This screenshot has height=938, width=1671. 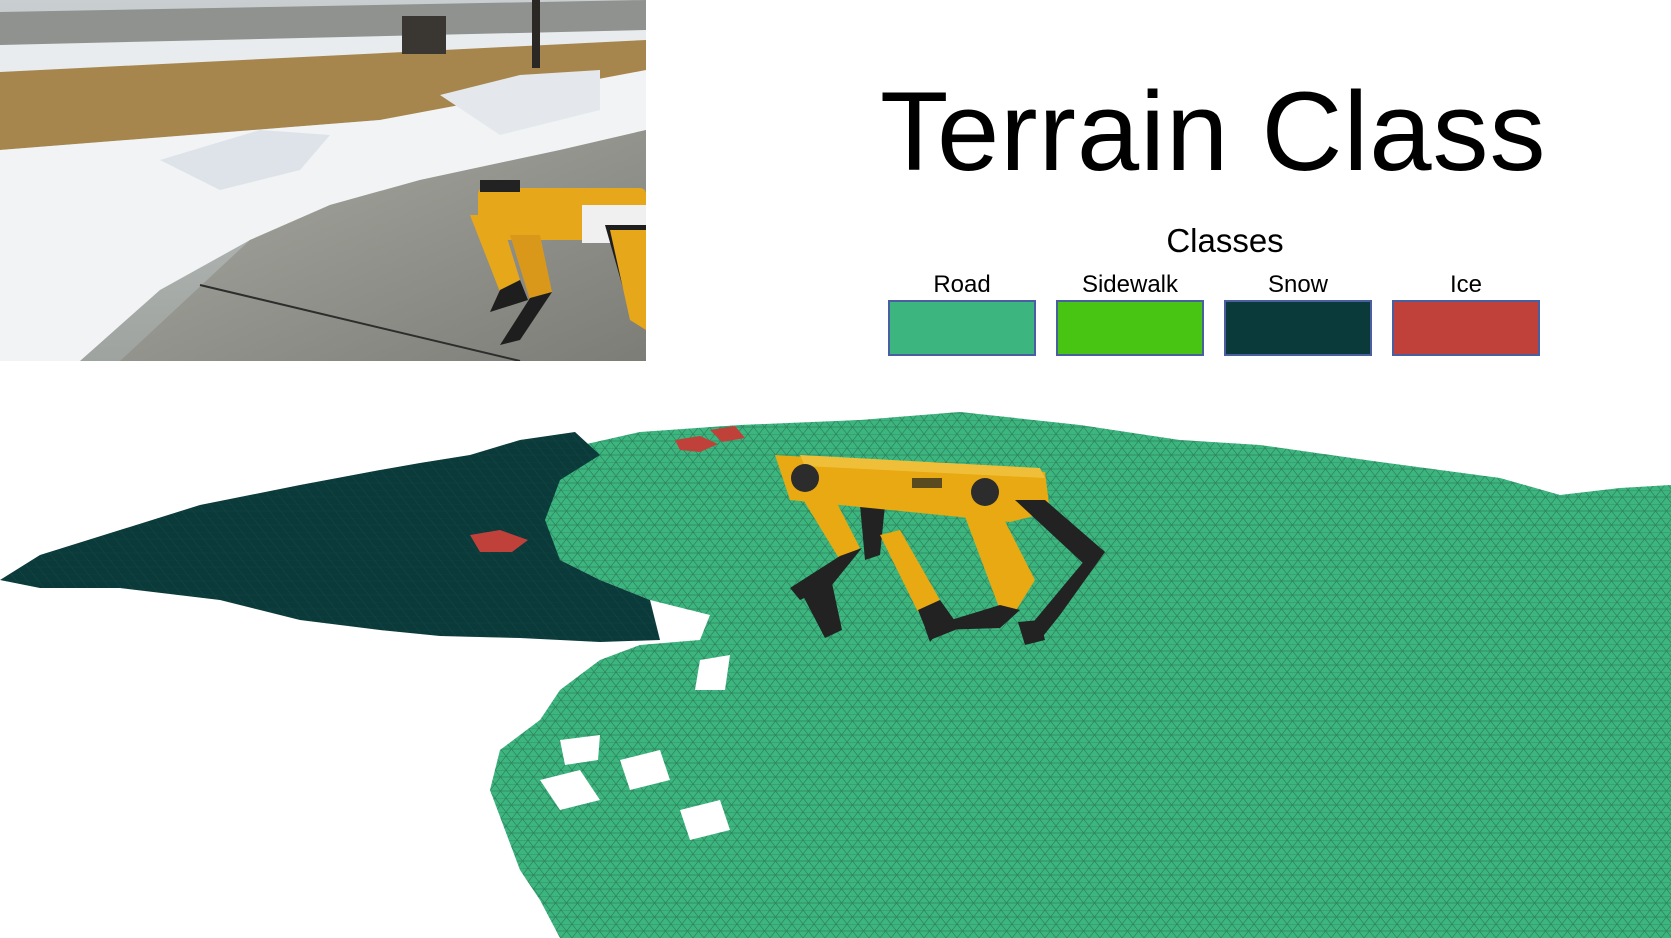 I want to click on legend-item-snow: Snow, so click(x=1298, y=313).